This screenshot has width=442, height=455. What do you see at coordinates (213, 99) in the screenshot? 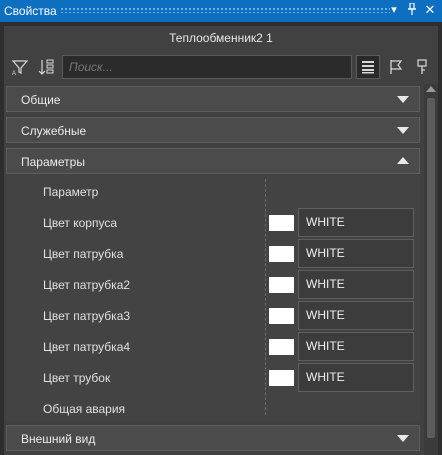
I see `section-general: Общие` at bounding box center [213, 99].